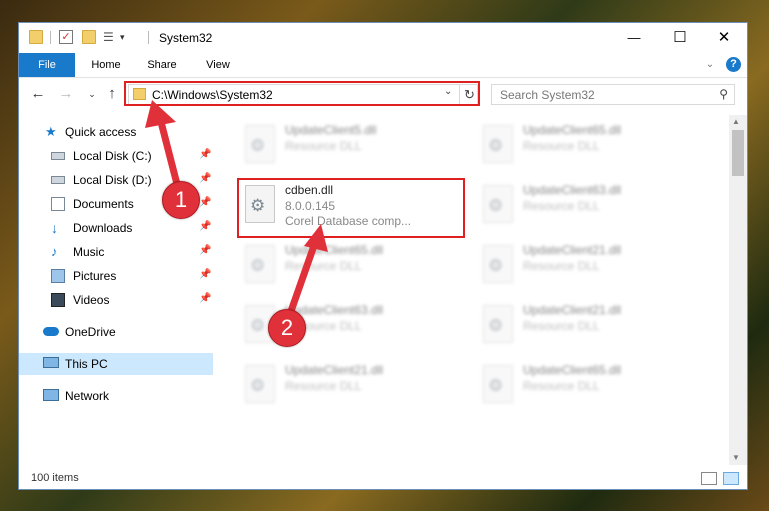  Describe the element at coordinates (106, 65) in the screenshot. I see `tab-home: Home` at that location.